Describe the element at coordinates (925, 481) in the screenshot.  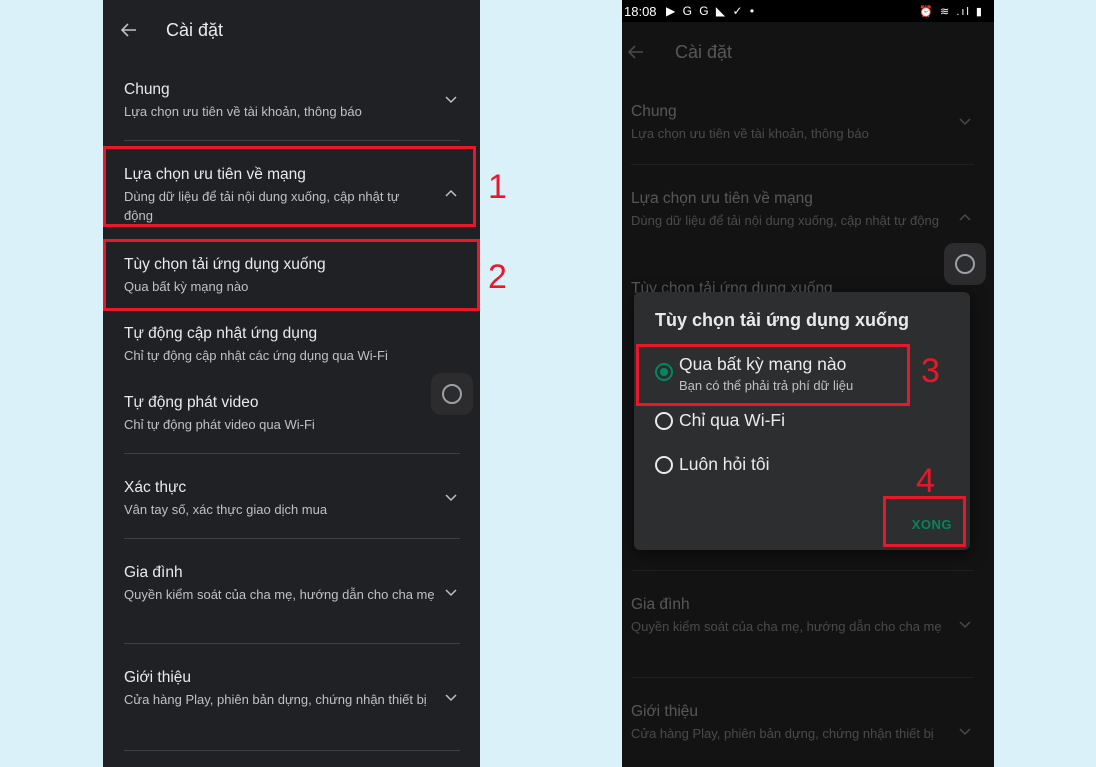
I see `step-number-4: 4` at that location.